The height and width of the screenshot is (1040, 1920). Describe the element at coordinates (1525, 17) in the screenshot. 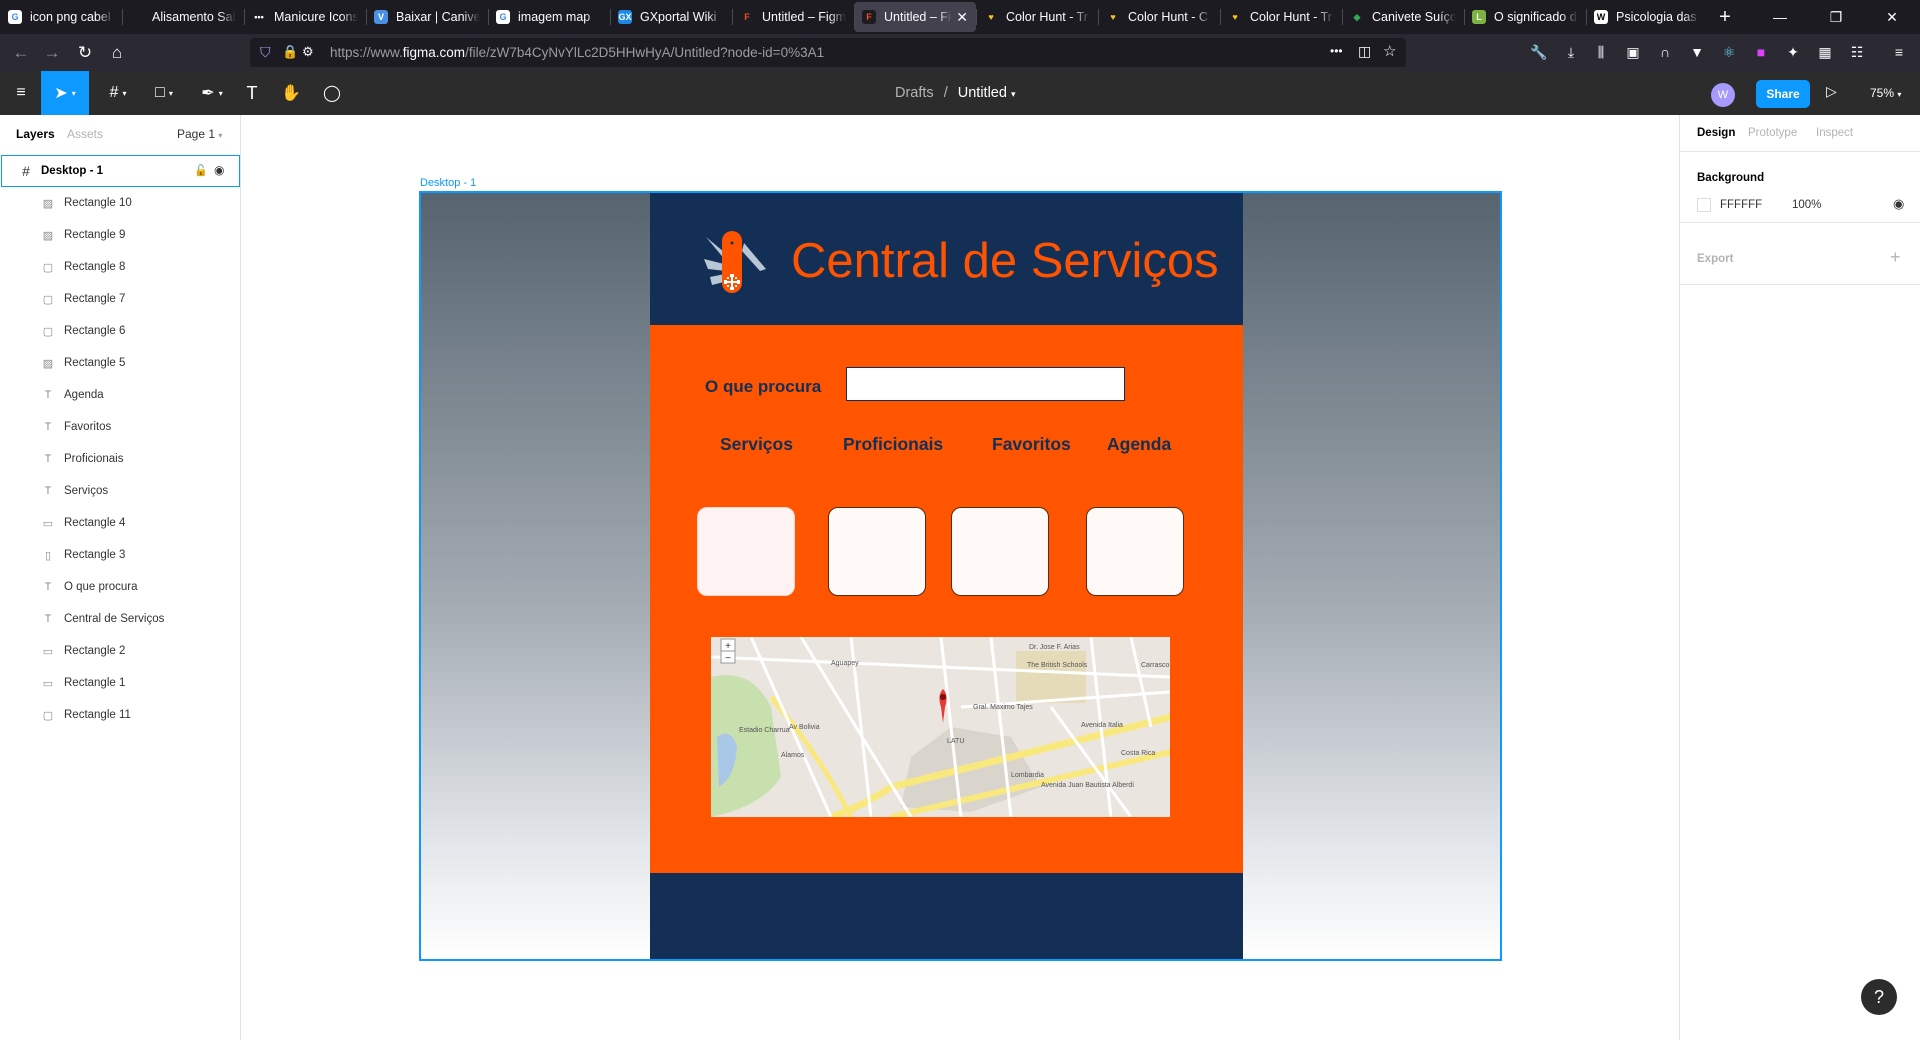

I see `browser-tab: L O significado d` at that location.